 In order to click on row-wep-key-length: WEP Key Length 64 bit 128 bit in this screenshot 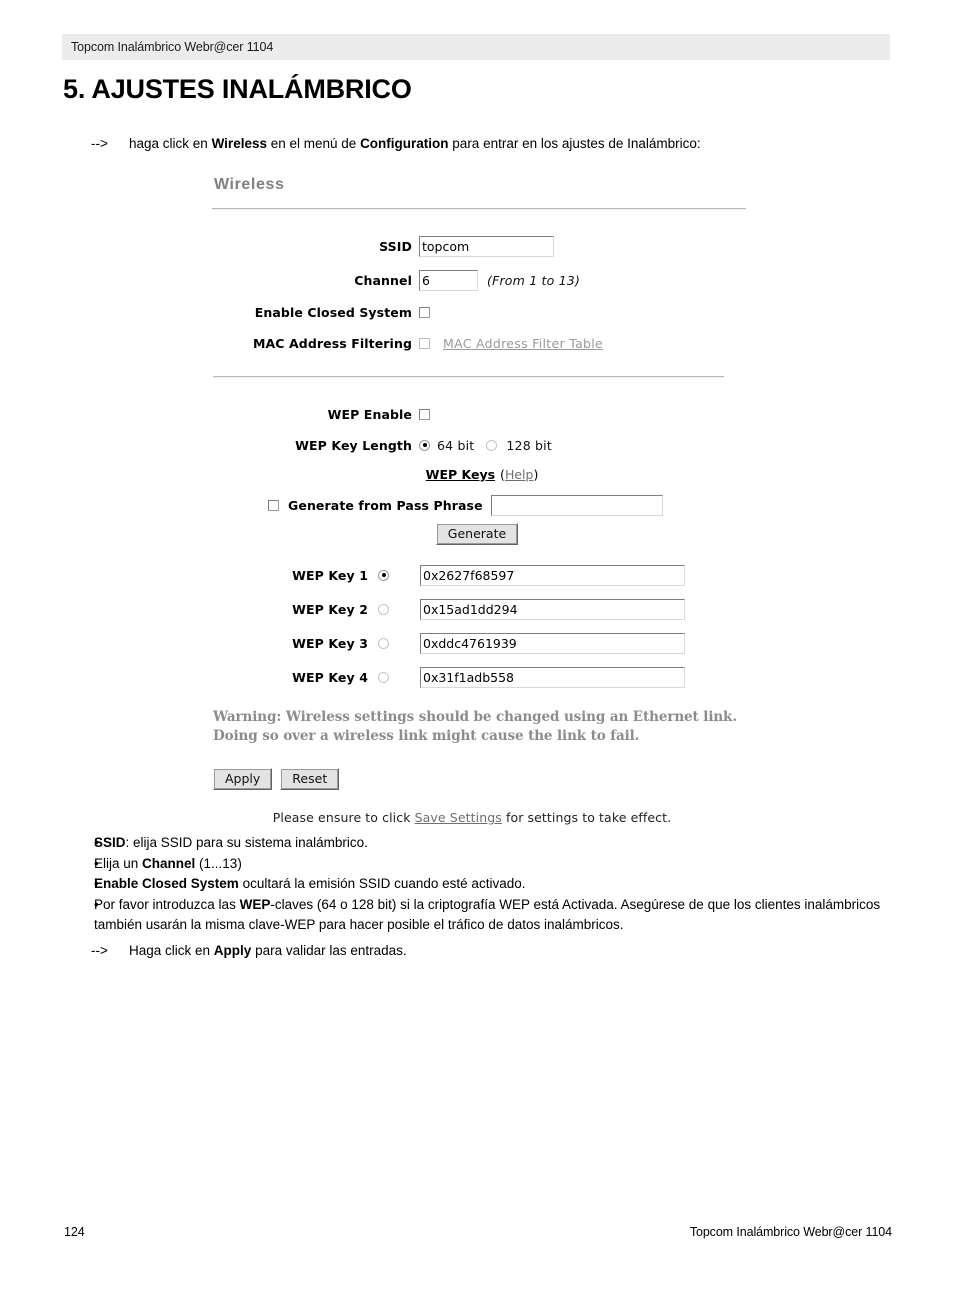, I will do `click(482, 445)`.